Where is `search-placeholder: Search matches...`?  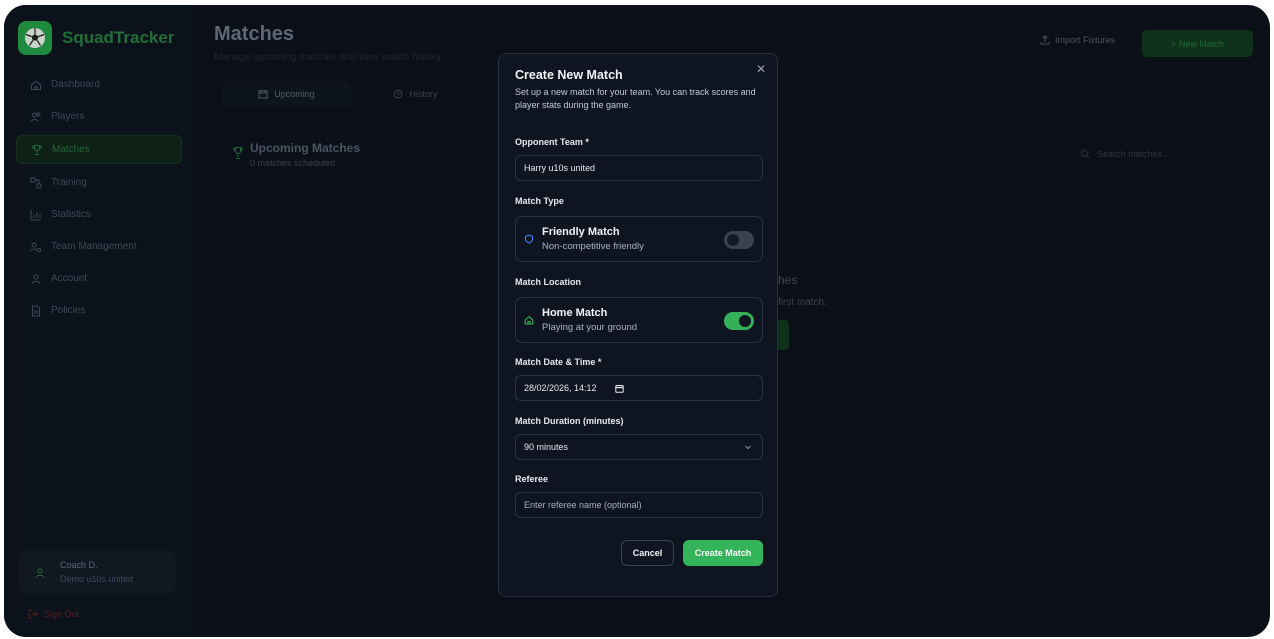
search-placeholder: Search matches... is located at coordinates (1133, 154).